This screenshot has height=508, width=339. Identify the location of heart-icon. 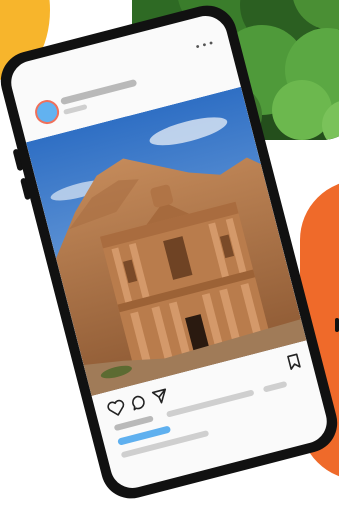
(116, 408).